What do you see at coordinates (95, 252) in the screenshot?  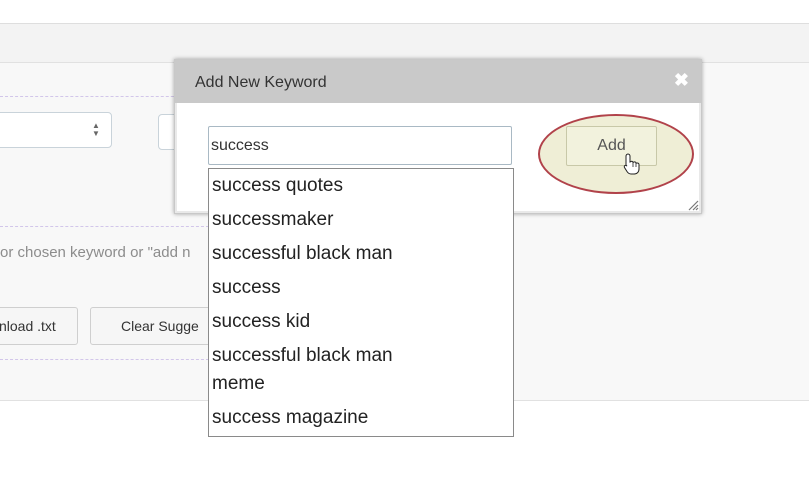 I see `hint-text: or chosen keyword or "add n` at bounding box center [95, 252].